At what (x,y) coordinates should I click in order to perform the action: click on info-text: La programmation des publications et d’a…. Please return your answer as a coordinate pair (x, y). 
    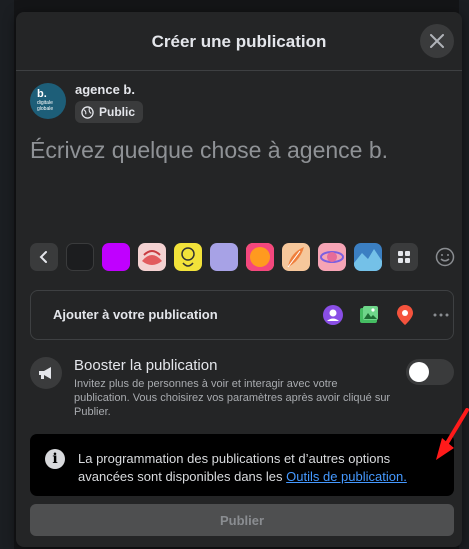
    Looking at the image, I should click on (261, 468).